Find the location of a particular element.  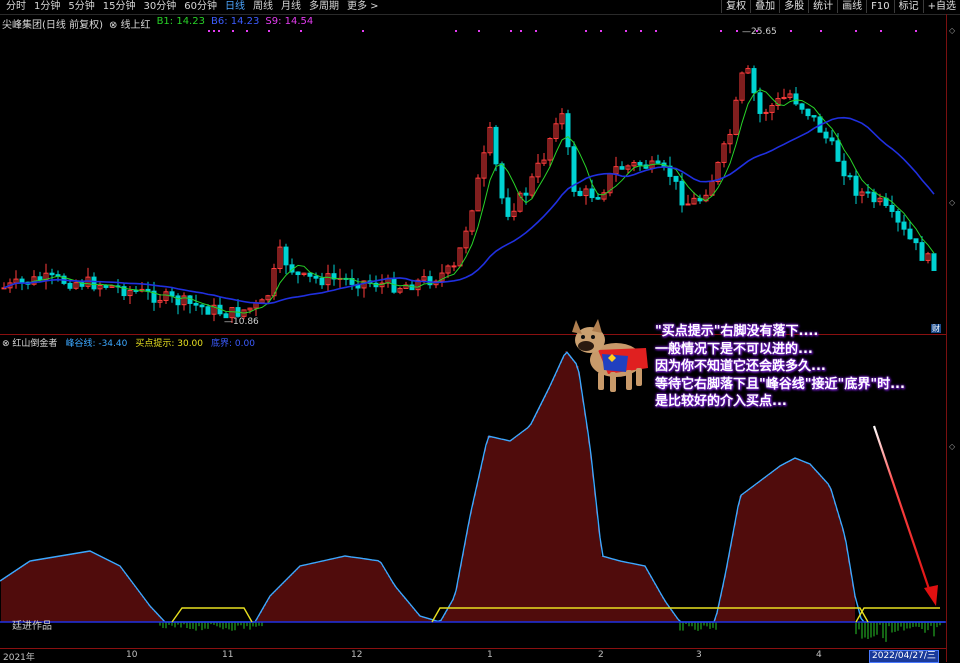

high-price-label: —25.65 is located at coordinates (759, 32).